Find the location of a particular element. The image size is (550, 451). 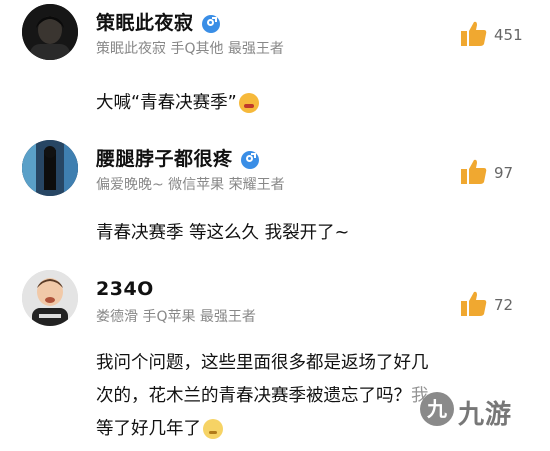

watermark: 九 九游 is located at coordinates (480, 410).